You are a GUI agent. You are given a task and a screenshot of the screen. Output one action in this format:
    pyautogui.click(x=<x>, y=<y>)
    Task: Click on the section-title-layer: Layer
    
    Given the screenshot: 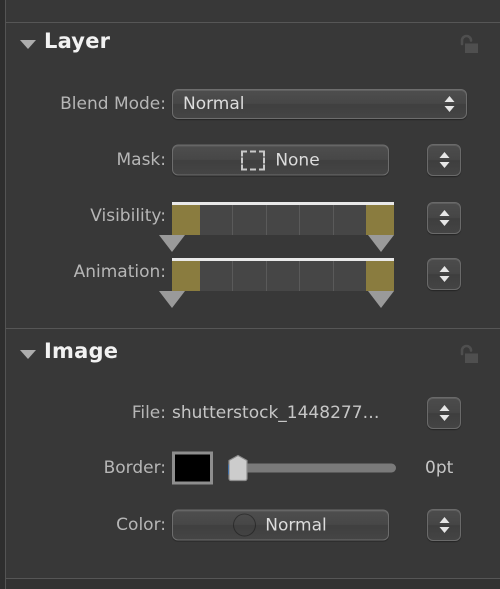 What is the action you would take?
    pyautogui.click(x=77, y=41)
    